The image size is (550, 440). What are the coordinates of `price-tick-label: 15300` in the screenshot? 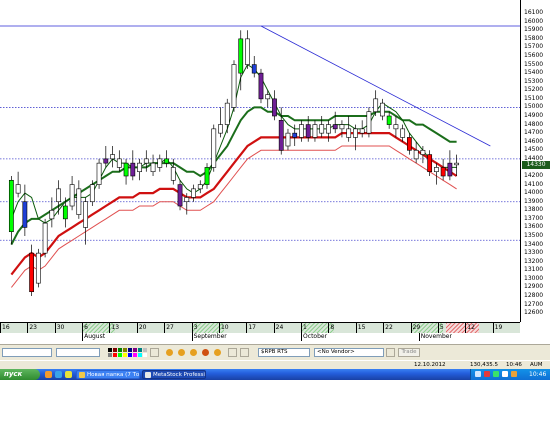 It's located at (534, 81).